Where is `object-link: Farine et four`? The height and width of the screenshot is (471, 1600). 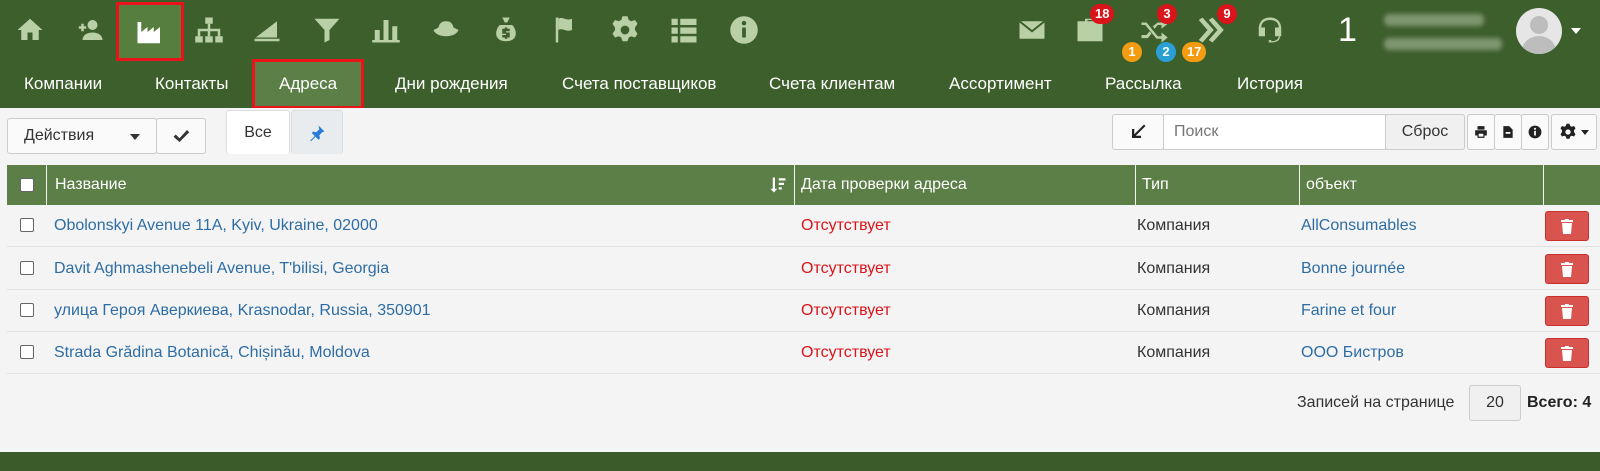
object-link: Farine et four is located at coordinates (1348, 311).